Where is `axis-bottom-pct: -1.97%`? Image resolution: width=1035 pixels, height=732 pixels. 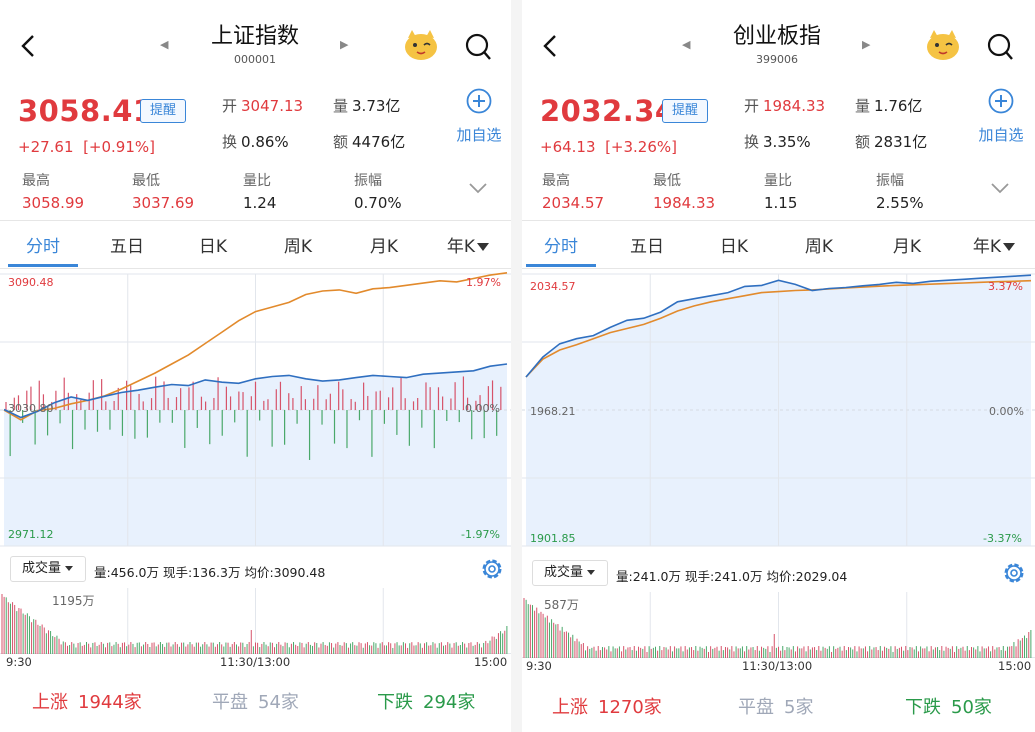 axis-bottom-pct: -1.97% is located at coordinates (480, 534).